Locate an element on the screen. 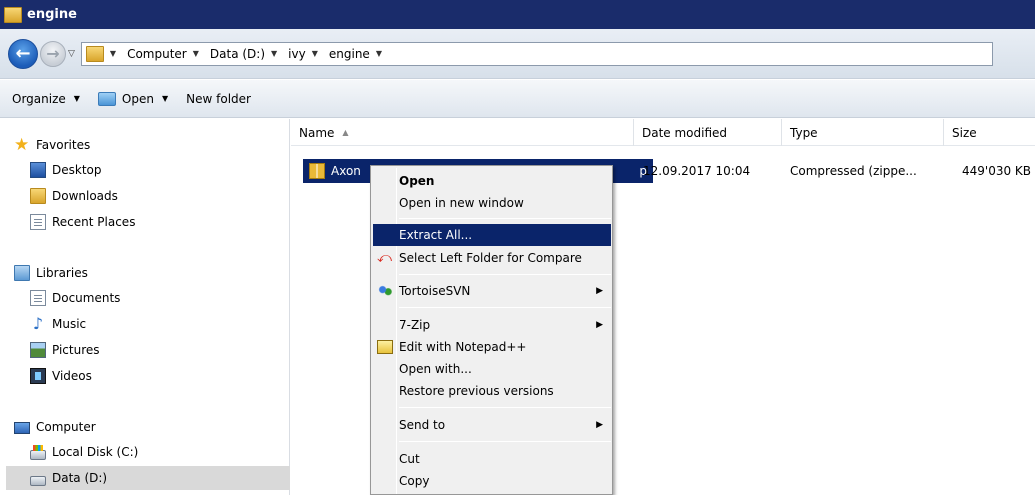 Image resolution: width=1035 pixels, height=495 pixels. menu-item-tortoisesvn: TortoiseSVN ▶ is located at coordinates (492, 291).